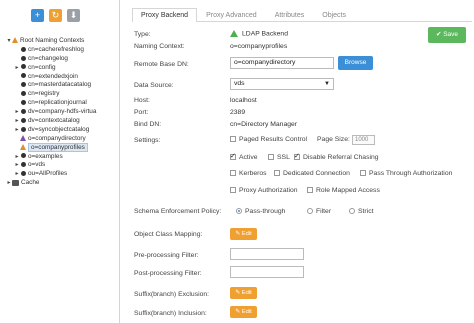  I want to click on pre-processing-filter-input, so click(267, 254).